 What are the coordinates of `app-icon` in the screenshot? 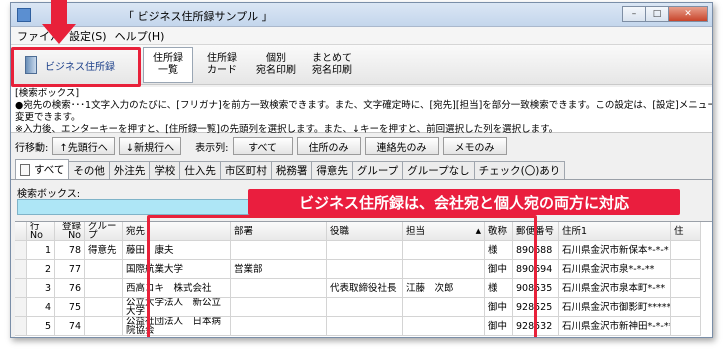 It's located at (24, 15).